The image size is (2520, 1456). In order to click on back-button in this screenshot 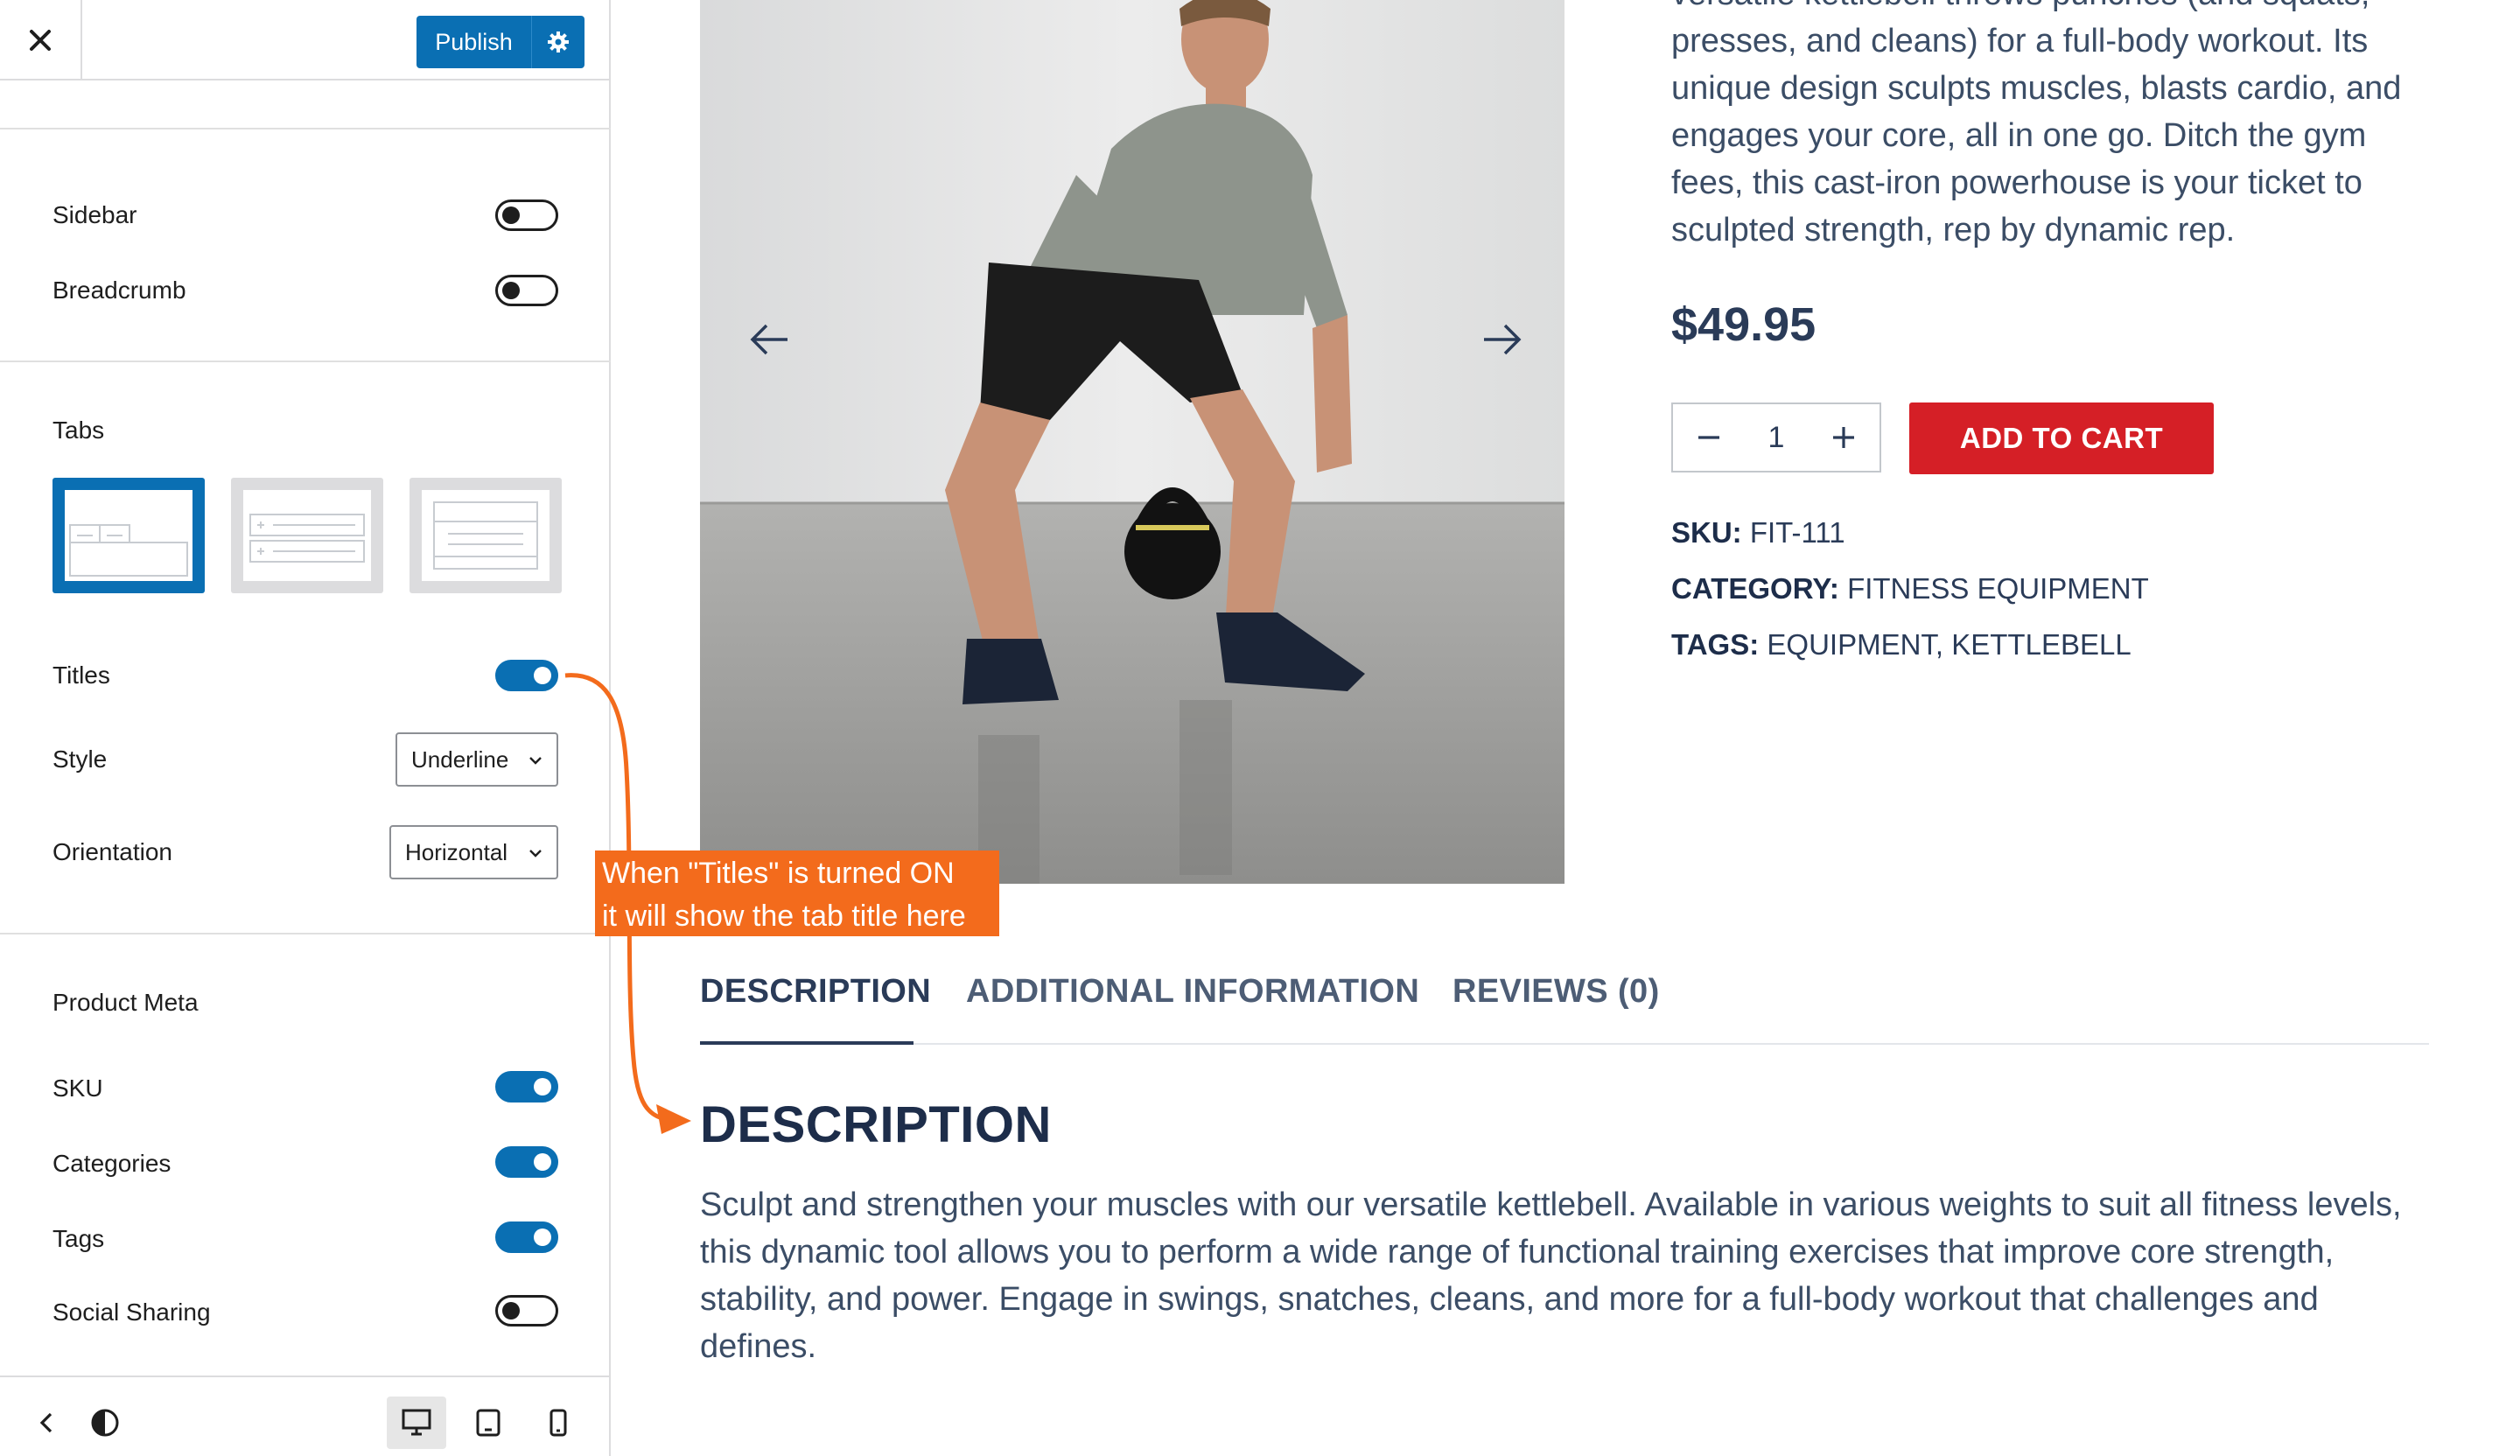, I will do `click(47, 1422)`.